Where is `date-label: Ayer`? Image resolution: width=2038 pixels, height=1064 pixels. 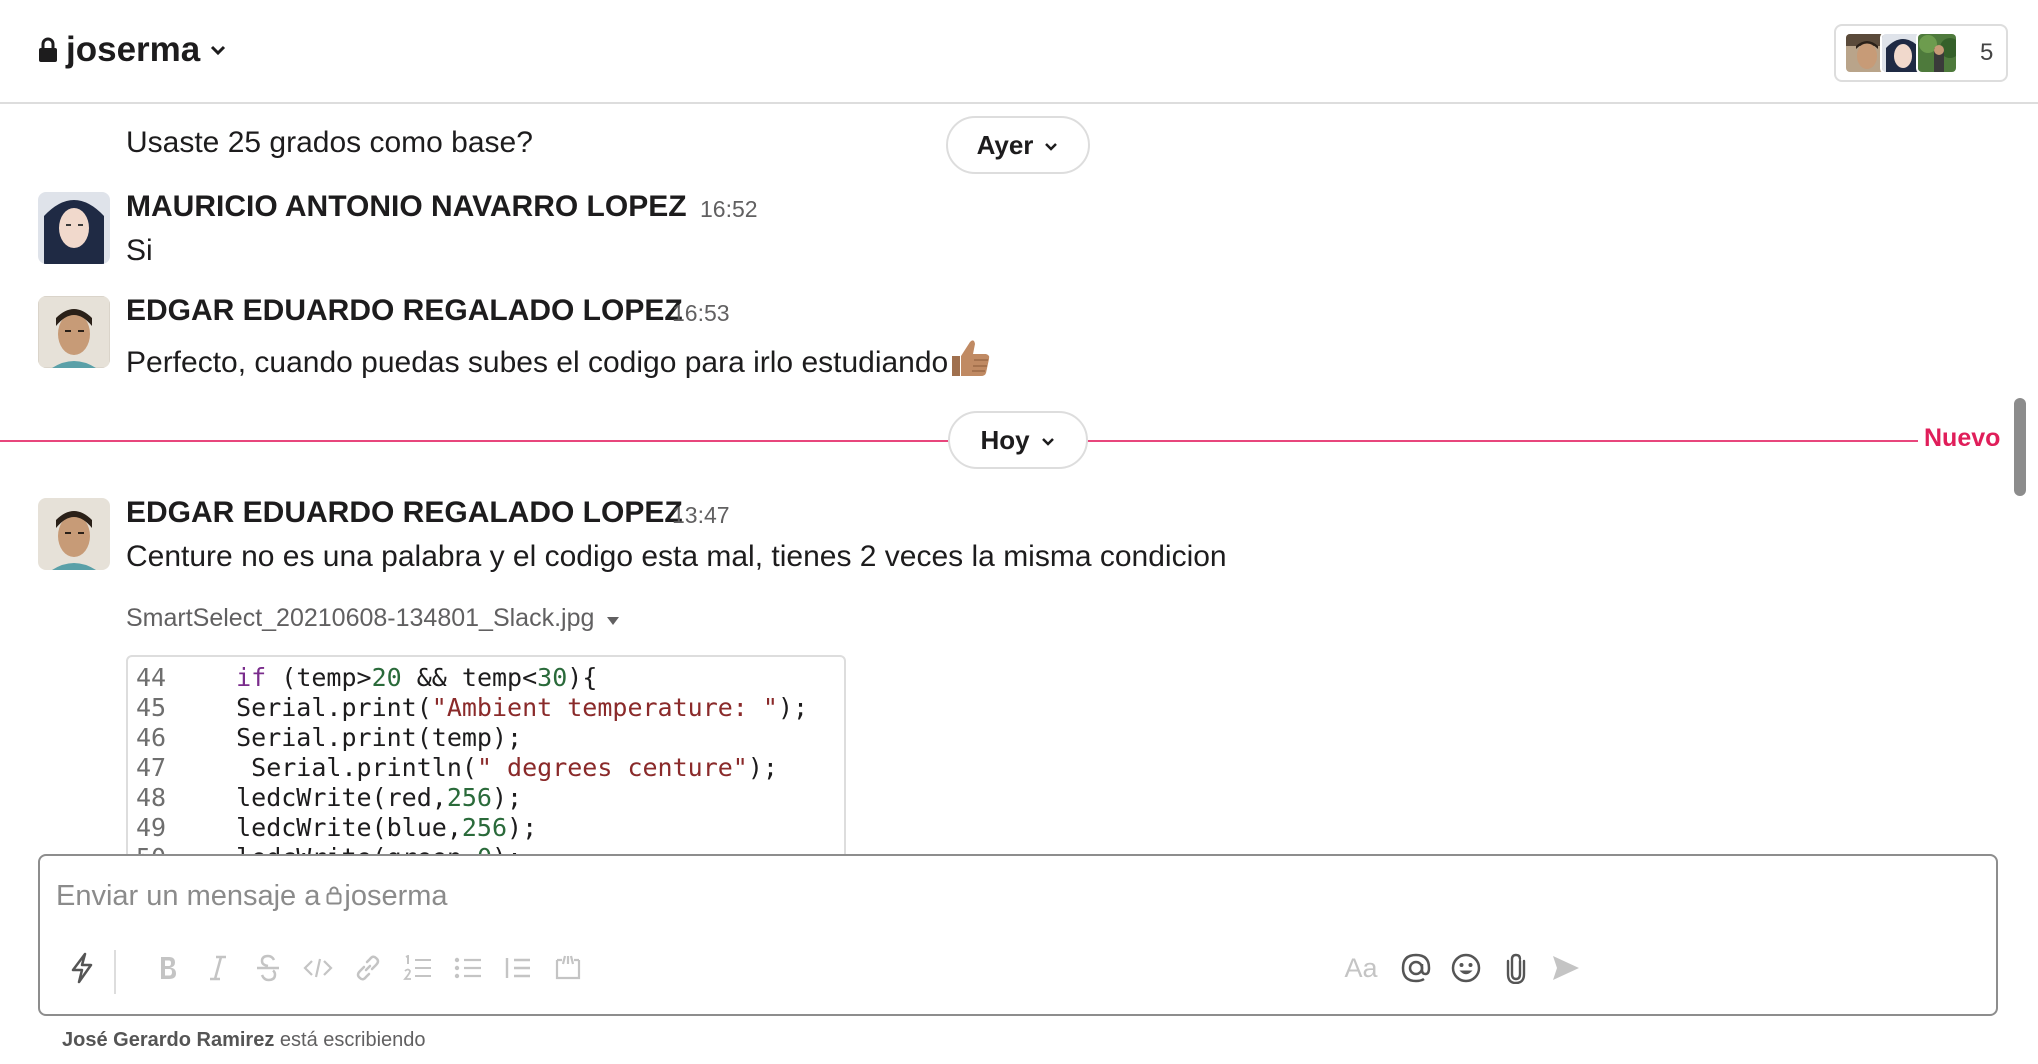
date-label: Ayer is located at coordinates (1005, 144).